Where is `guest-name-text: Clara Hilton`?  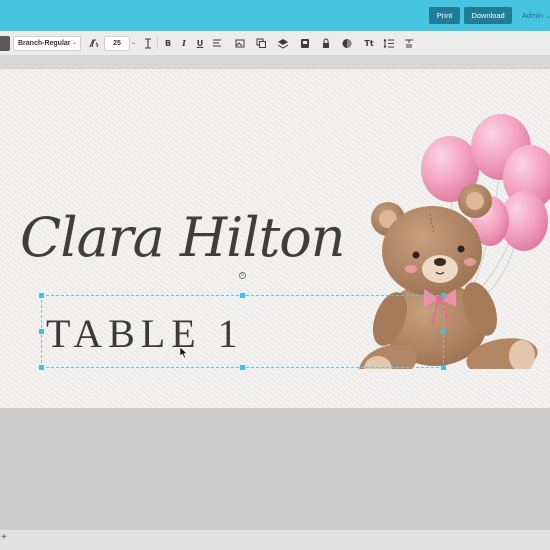
guest-name-text: Clara Hilton is located at coordinates (183, 238).